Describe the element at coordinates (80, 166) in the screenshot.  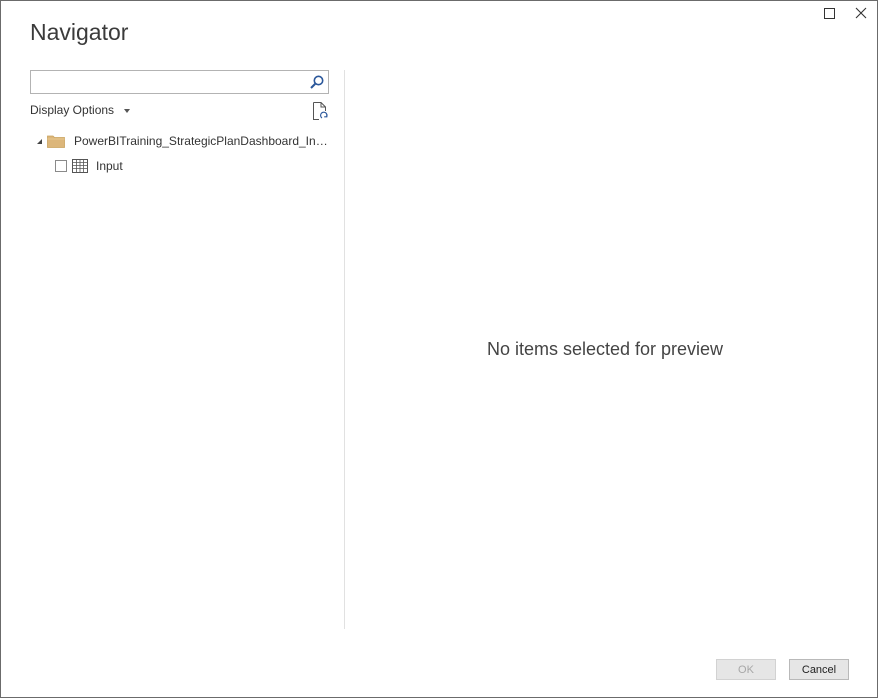
I see `table-icon` at that location.